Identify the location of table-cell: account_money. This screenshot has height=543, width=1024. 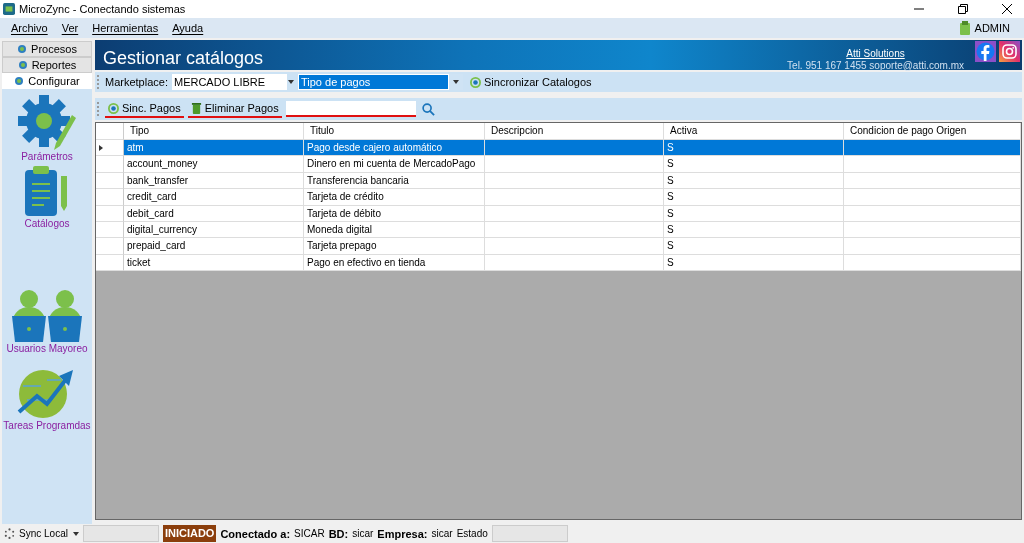
(214, 164).